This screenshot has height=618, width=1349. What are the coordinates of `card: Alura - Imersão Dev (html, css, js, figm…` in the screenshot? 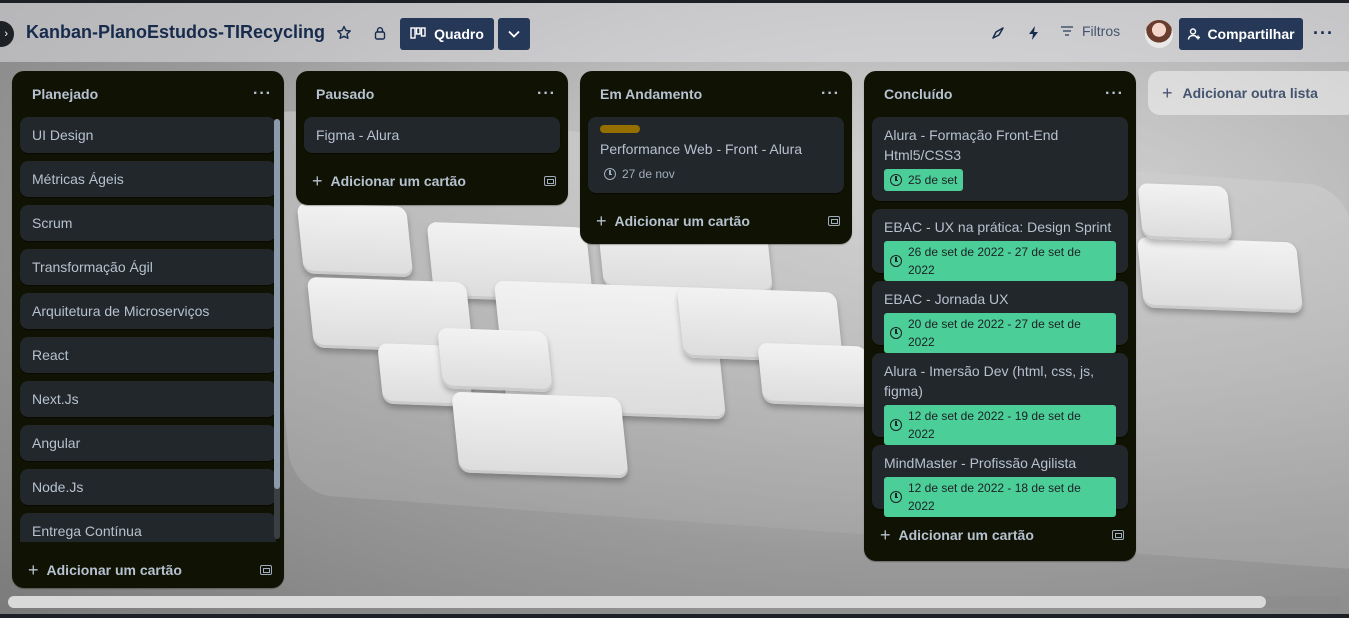 It's located at (1000, 399).